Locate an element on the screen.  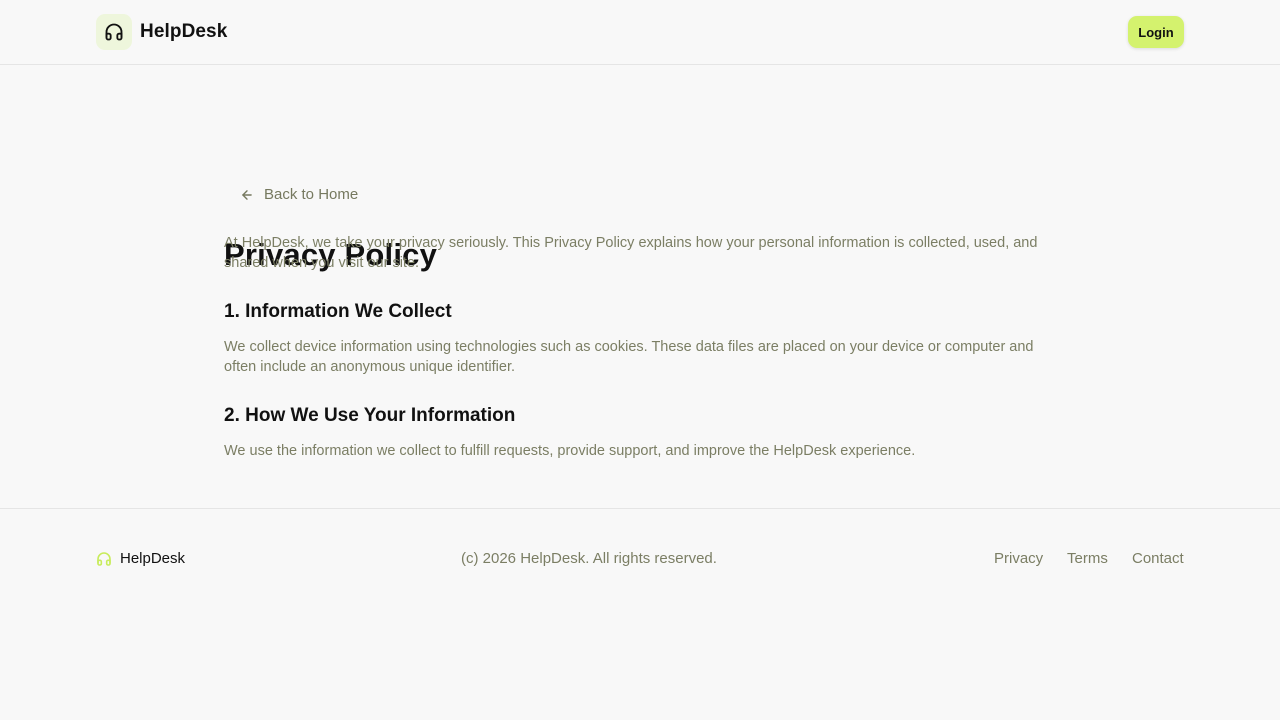
brand-logo-link: HelpDesk is located at coordinates (161, 32).